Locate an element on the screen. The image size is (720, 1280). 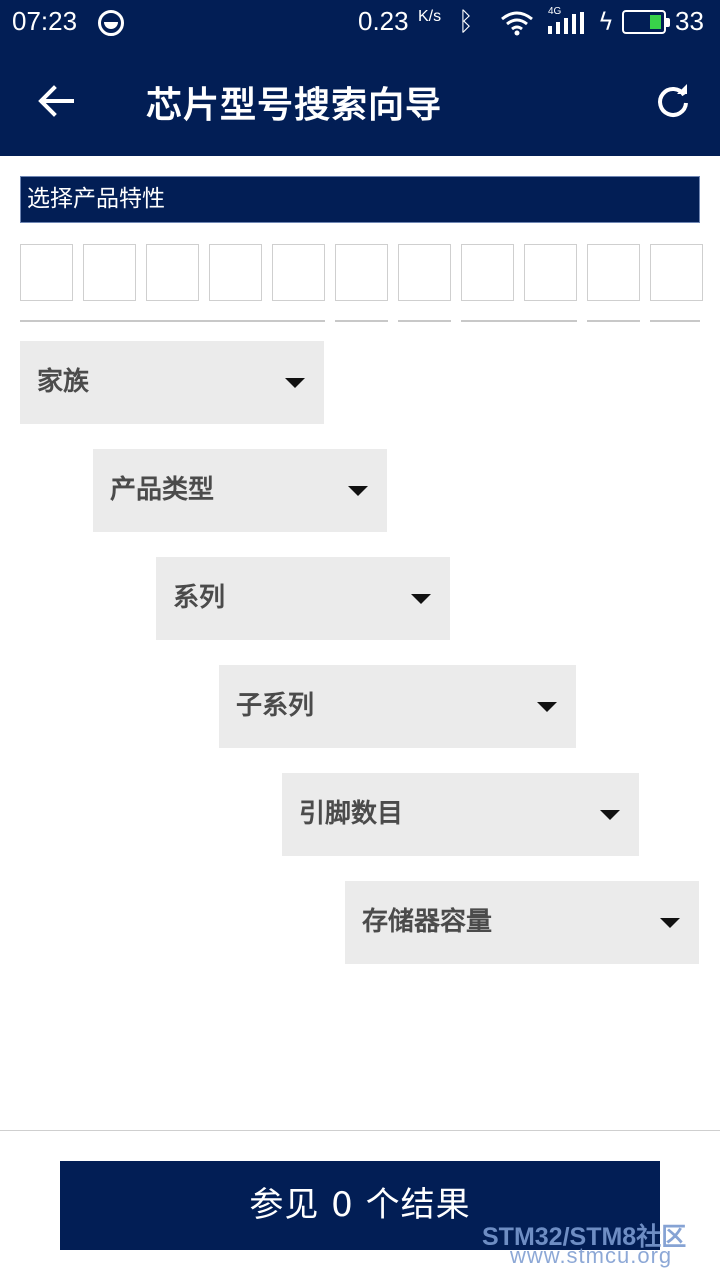
arrow-left-icon is located at coordinates (56, 101).